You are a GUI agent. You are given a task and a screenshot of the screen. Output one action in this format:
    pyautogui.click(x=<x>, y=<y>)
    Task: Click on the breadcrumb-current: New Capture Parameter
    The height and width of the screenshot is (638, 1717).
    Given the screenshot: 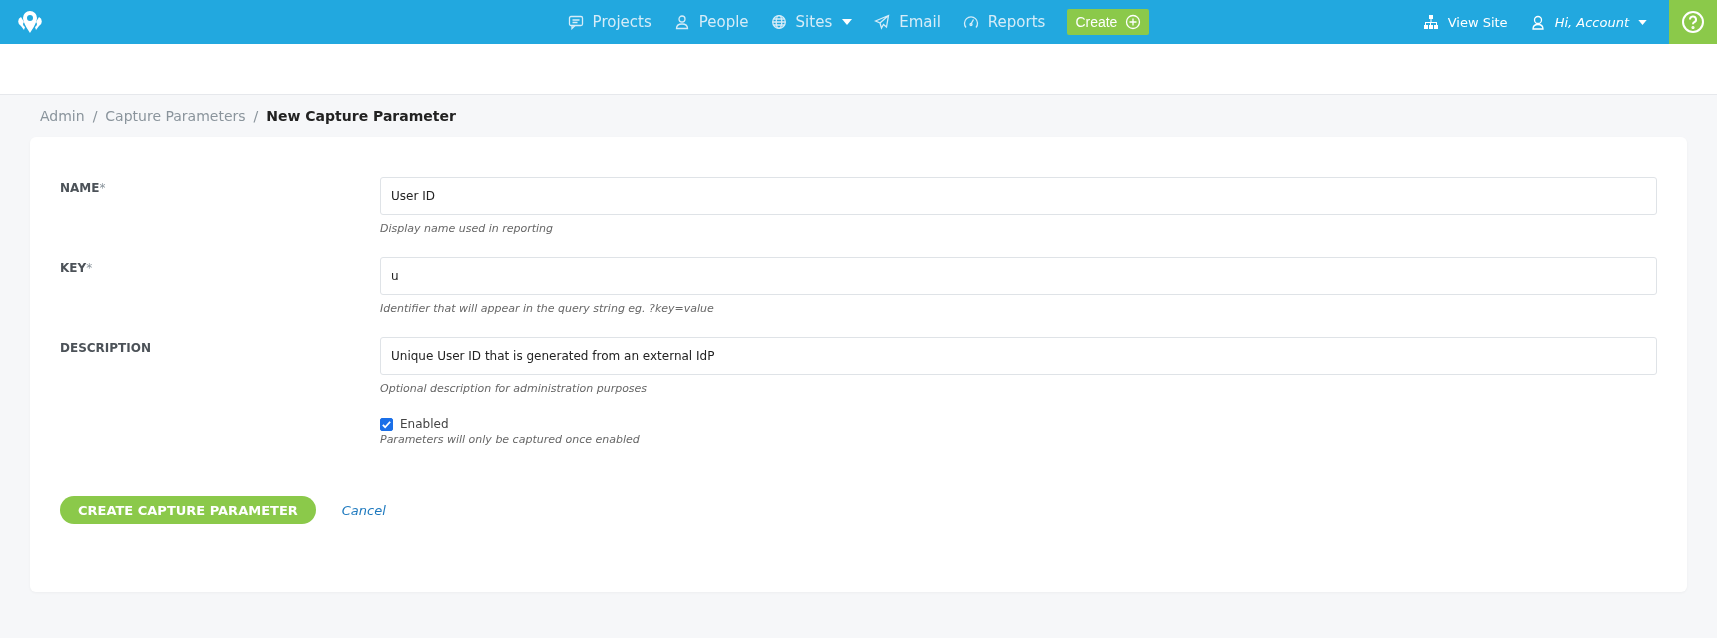 What is the action you would take?
    pyautogui.click(x=361, y=116)
    